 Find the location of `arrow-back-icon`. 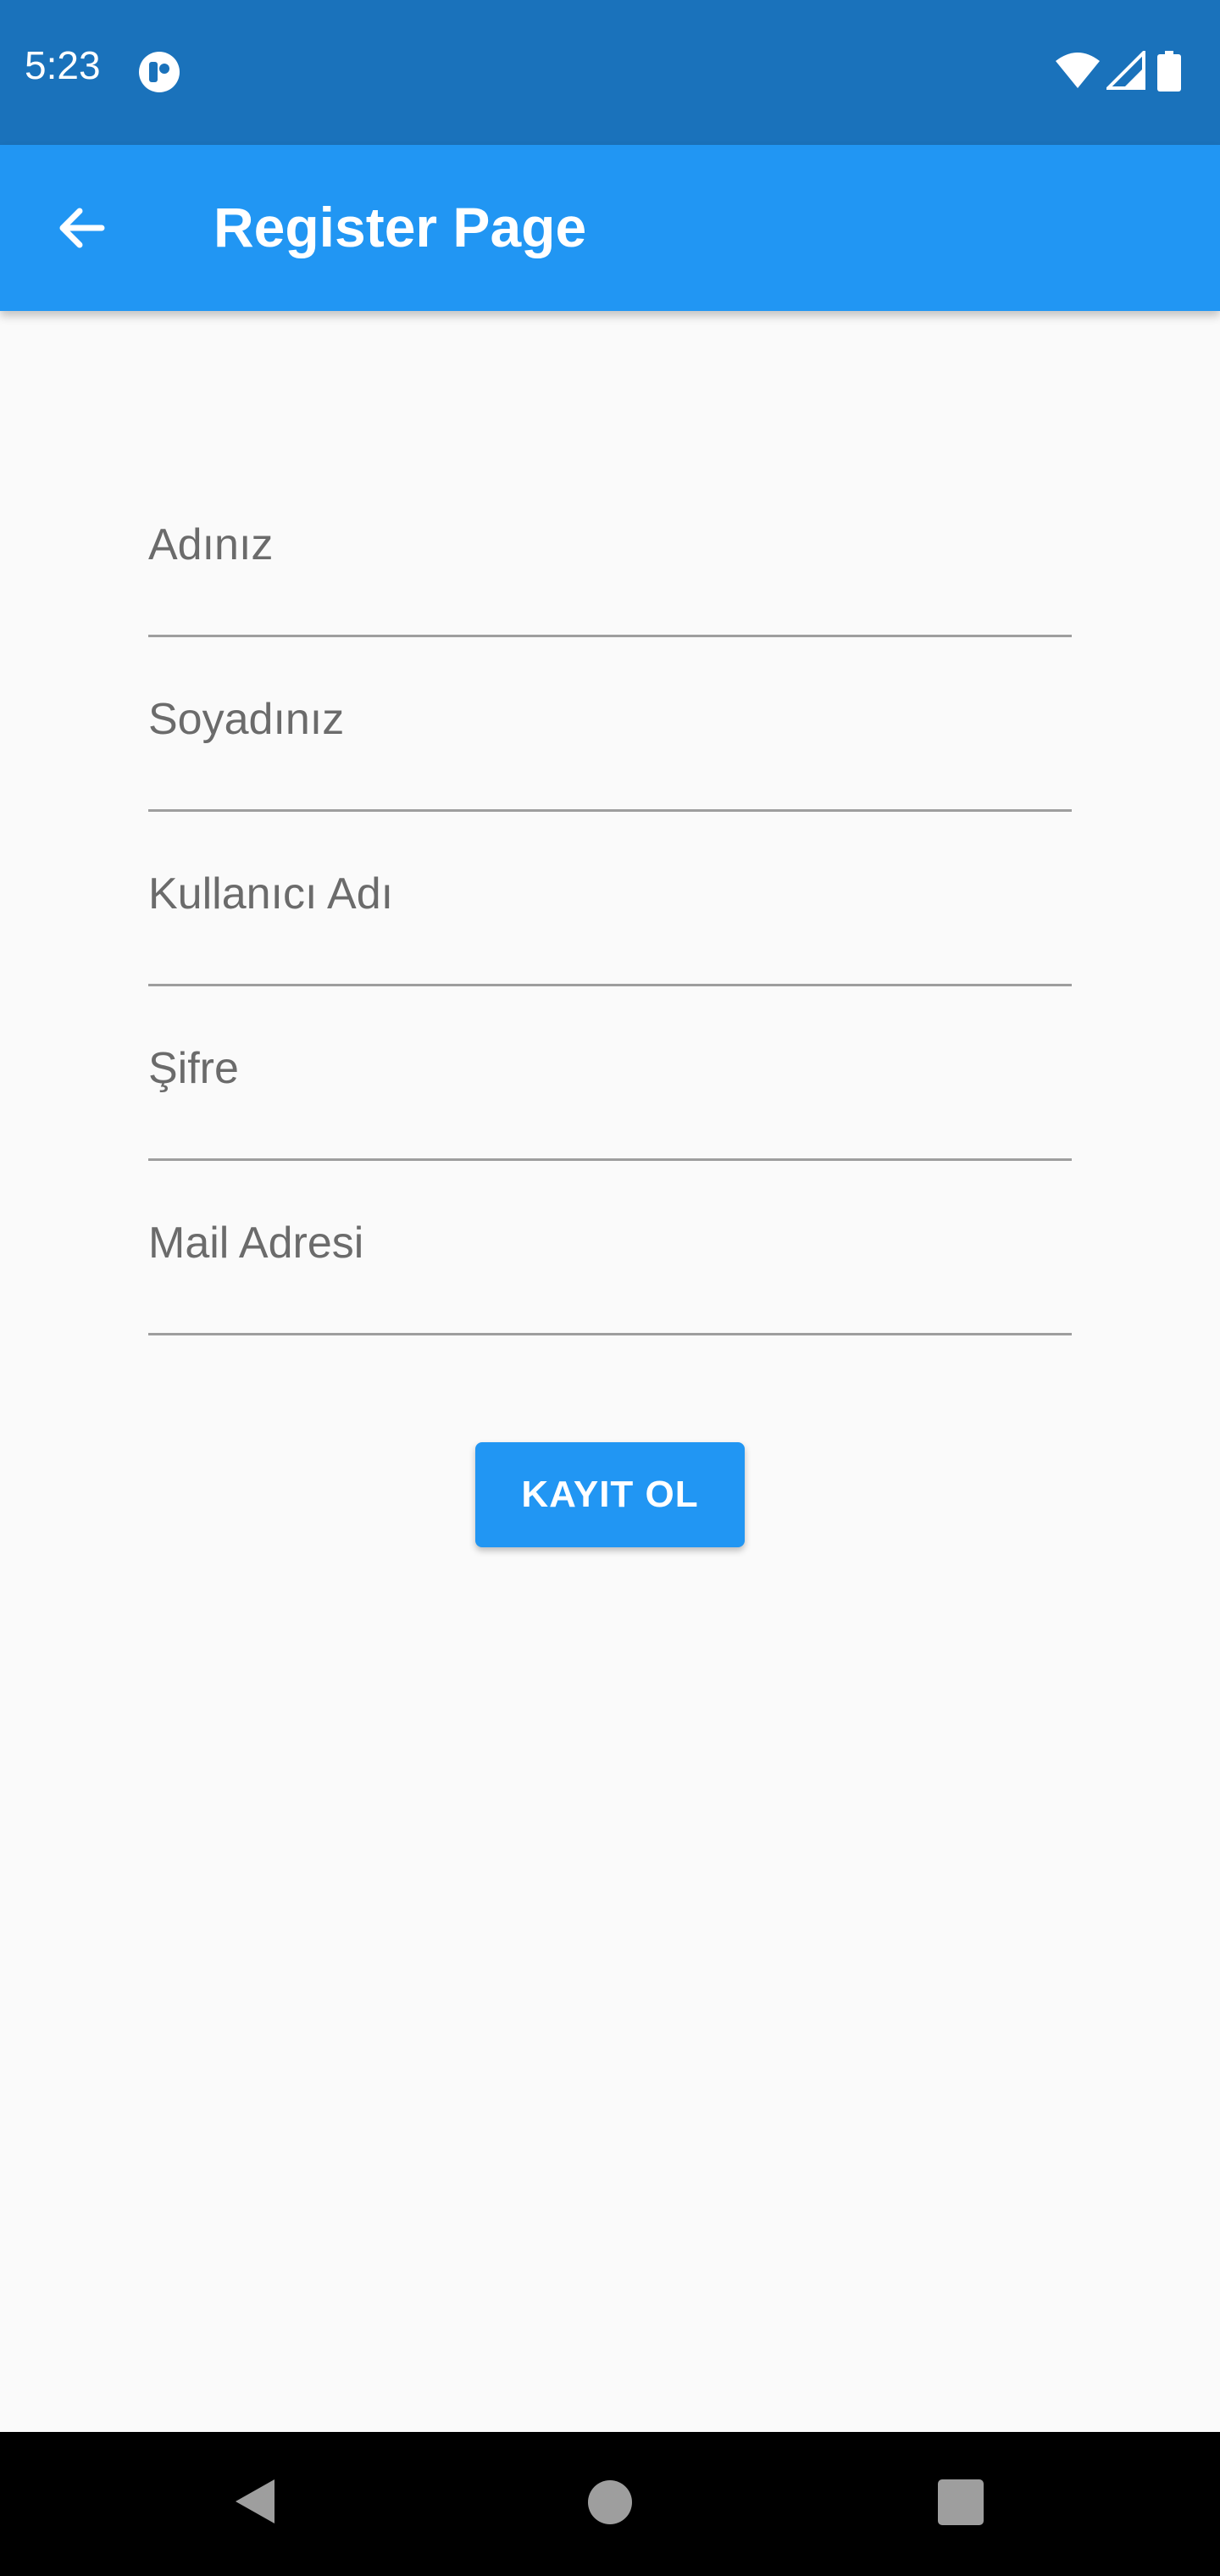

arrow-back-icon is located at coordinates (81, 228).